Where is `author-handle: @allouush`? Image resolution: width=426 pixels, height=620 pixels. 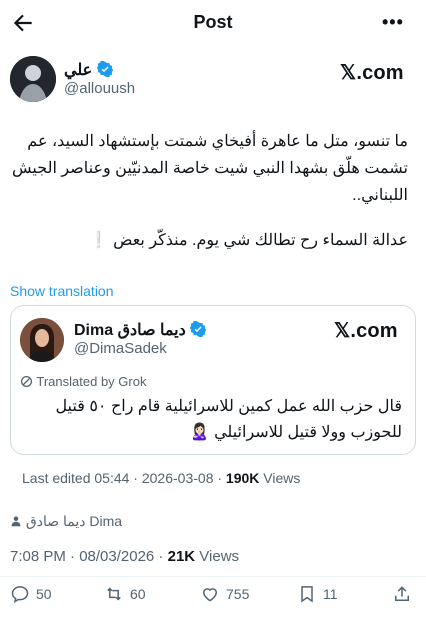
author-handle: @allouush is located at coordinates (99, 88).